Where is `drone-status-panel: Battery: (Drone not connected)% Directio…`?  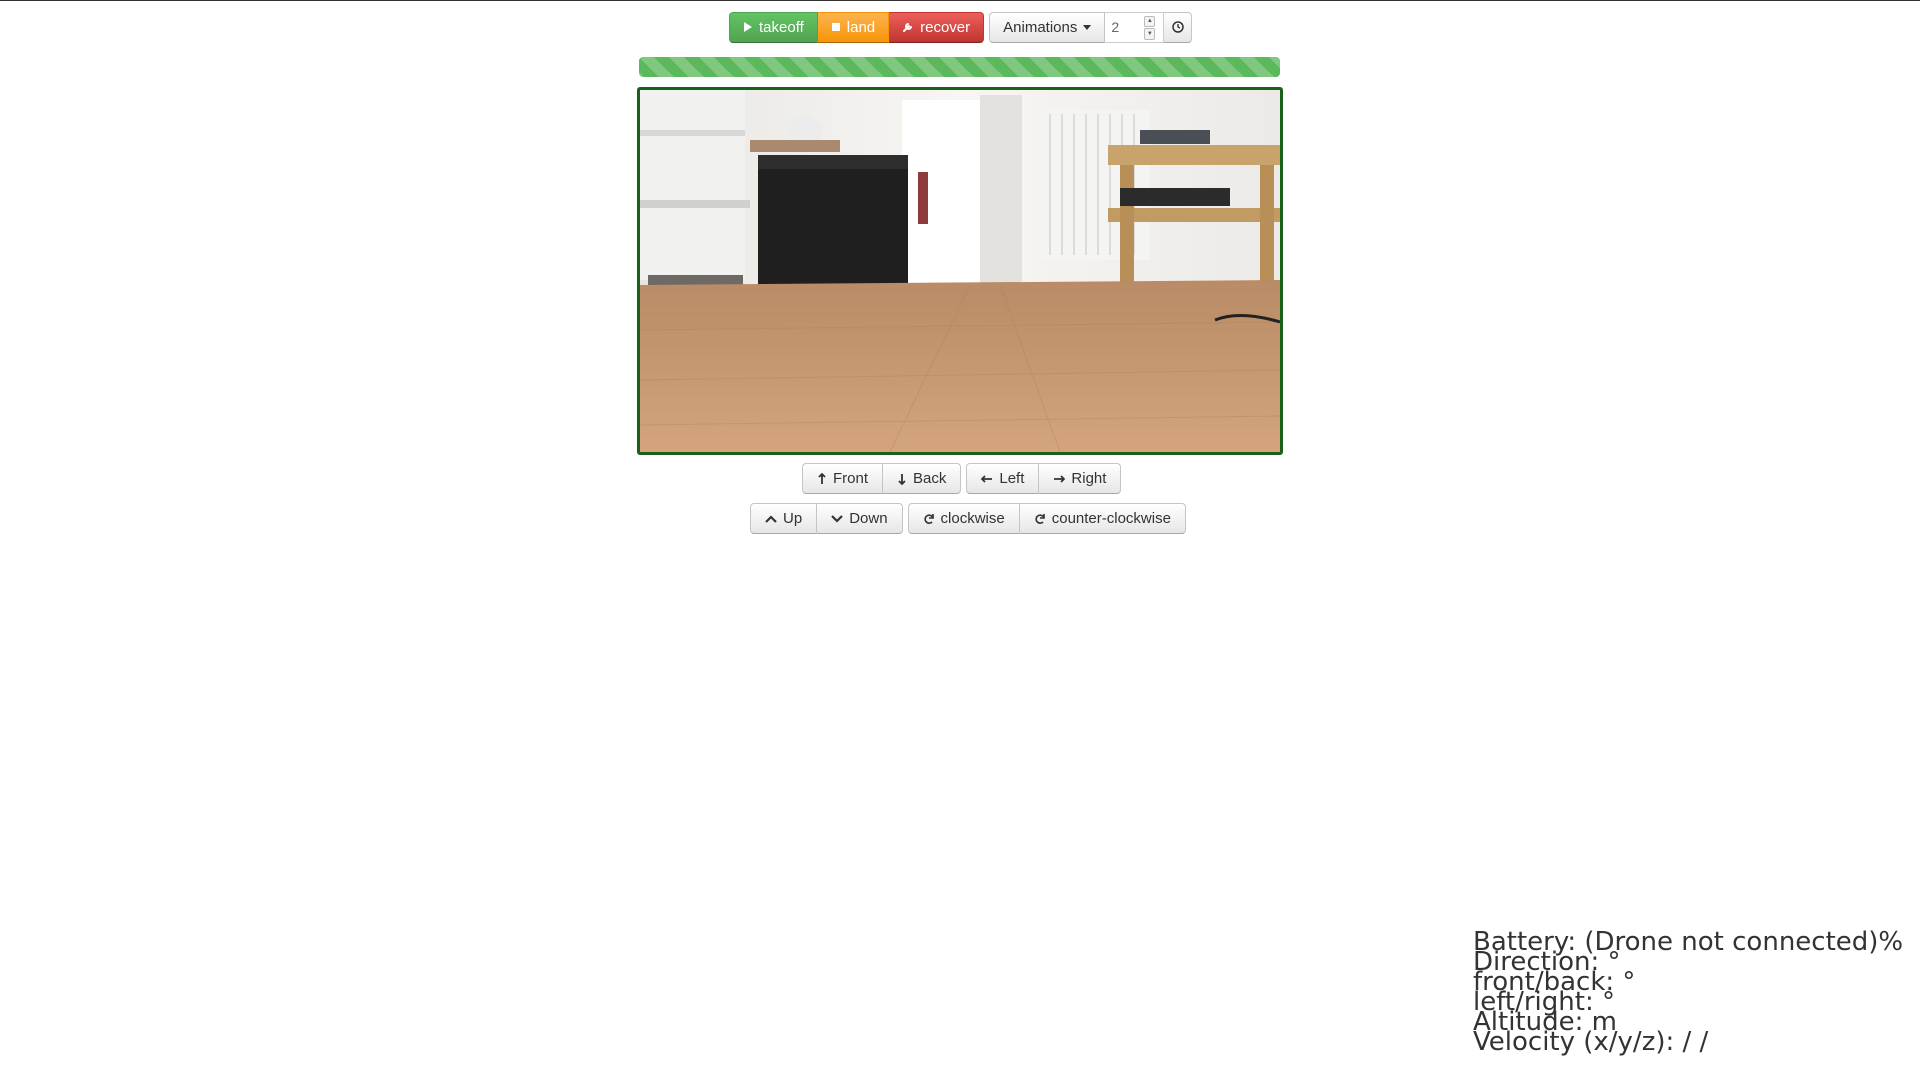 drone-status-panel: Battery: (Drone not connected)% Directio… is located at coordinates (1688, 993).